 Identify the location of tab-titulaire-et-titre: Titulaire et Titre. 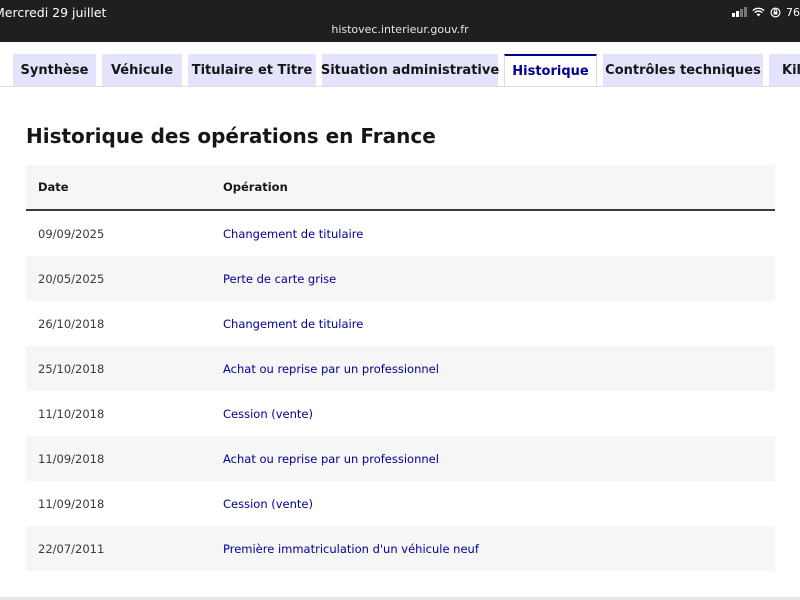
(252, 70).